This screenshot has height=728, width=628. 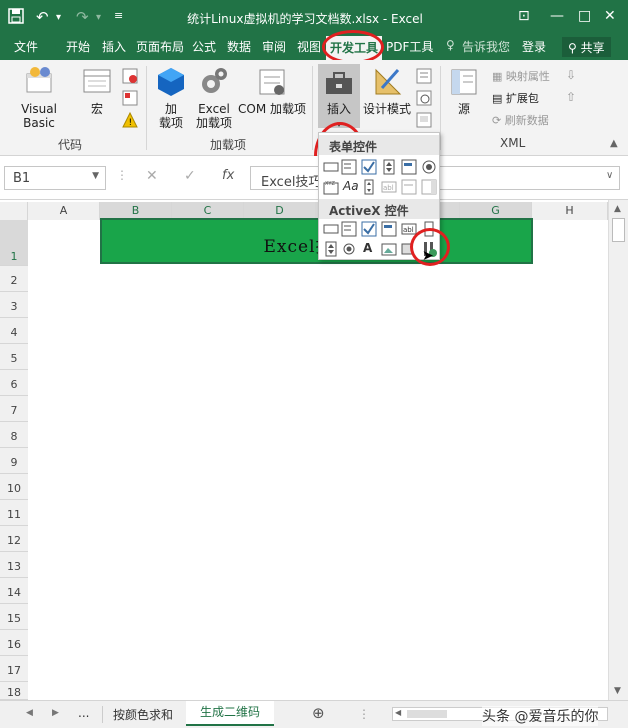 I want to click on row-header: 18, so click(x=14, y=691).